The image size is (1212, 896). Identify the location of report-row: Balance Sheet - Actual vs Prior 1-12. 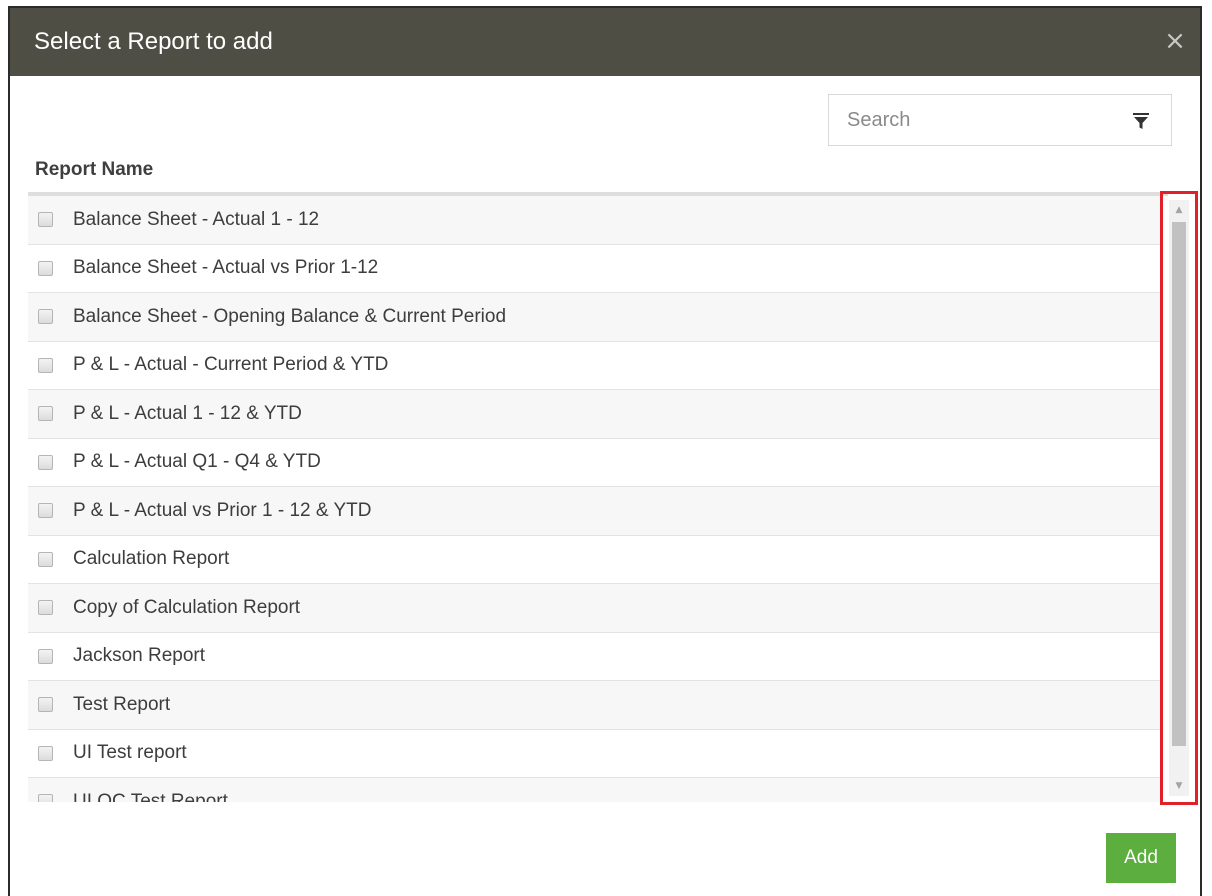
(594, 268).